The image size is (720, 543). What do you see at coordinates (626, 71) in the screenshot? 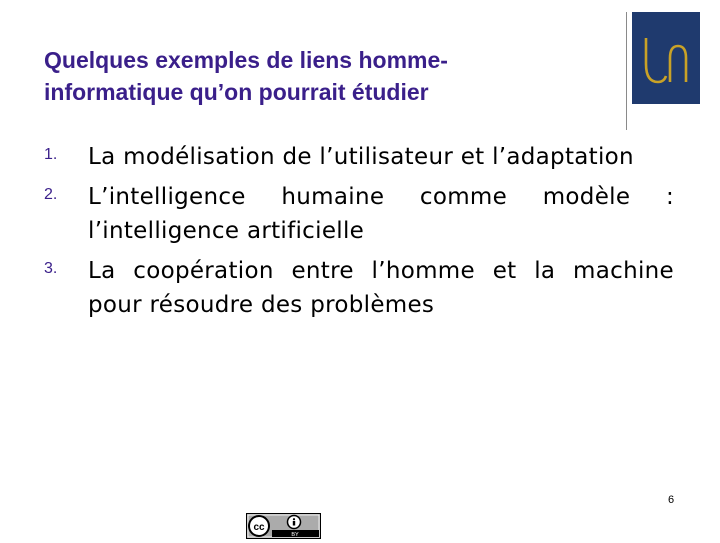
I see `logo-divider` at bounding box center [626, 71].